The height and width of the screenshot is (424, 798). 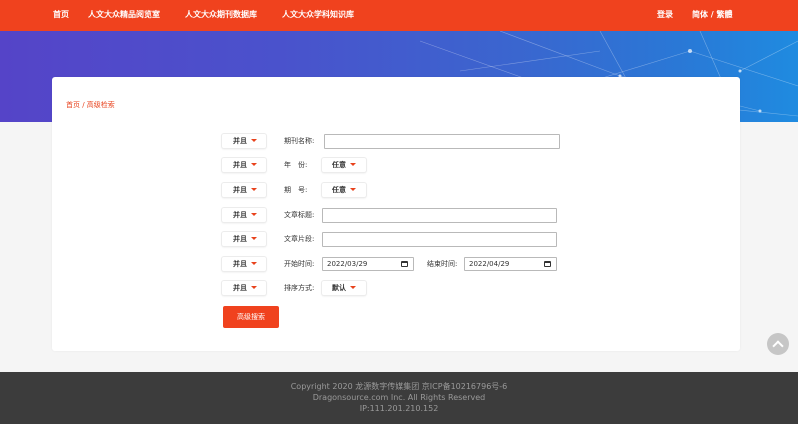 What do you see at coordinates (299, 288) in the screenshot?
I see `sort-label: 排序方式:` at bounding box center [299, 288].